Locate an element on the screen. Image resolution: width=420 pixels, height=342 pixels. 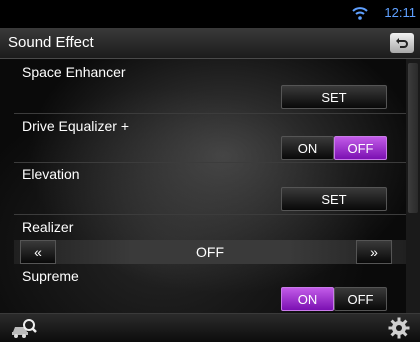
realizer-prev-button: « is located at coordinates (38, 252).